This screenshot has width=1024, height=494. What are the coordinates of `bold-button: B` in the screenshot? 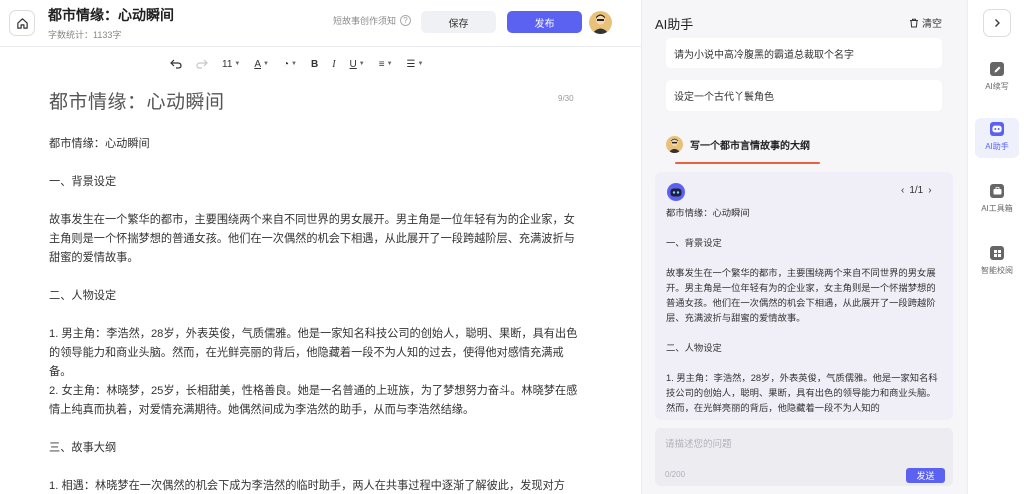 It's located at (314, 64).